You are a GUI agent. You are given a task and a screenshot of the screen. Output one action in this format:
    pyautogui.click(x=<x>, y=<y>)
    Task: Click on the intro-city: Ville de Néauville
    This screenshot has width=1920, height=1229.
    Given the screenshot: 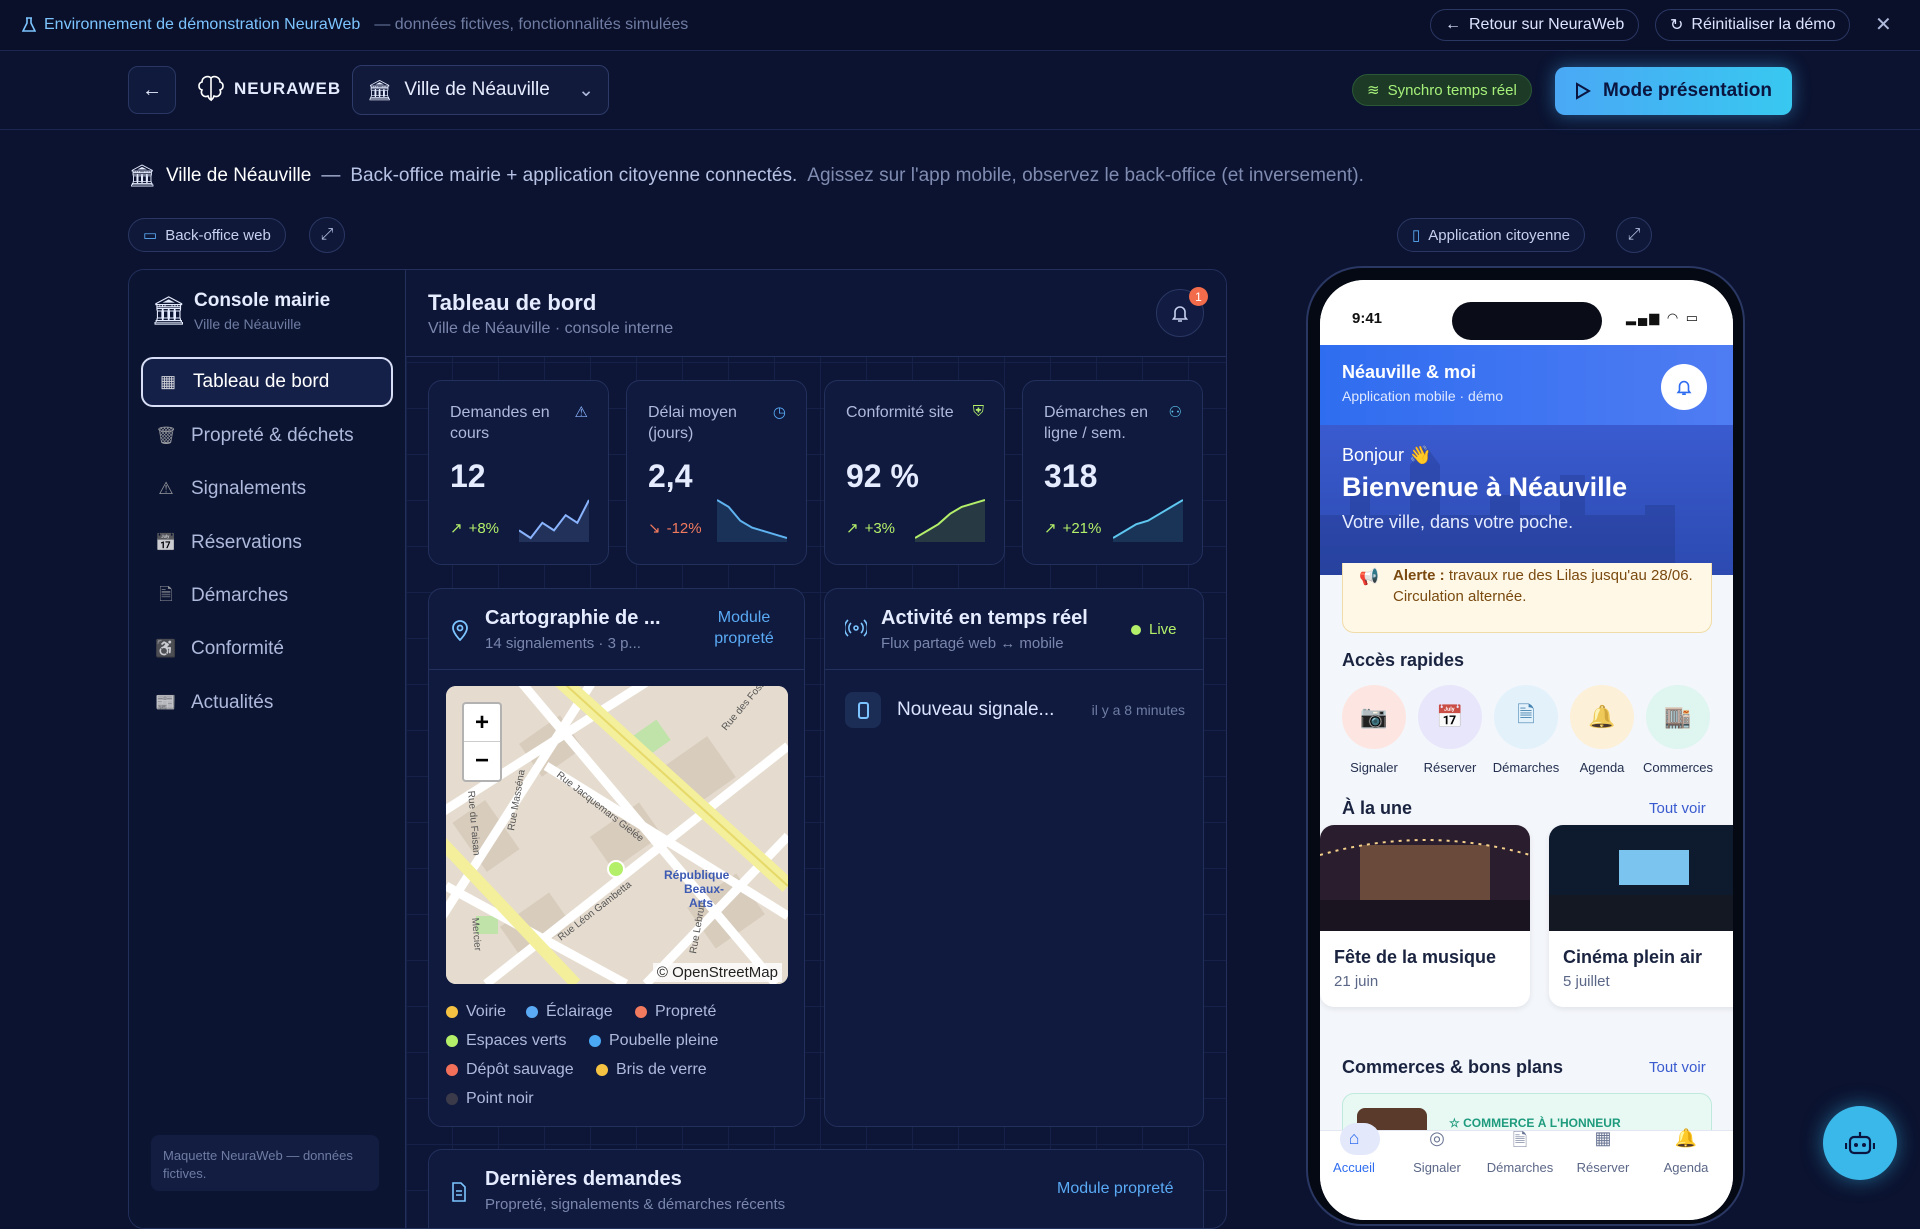 What is the action you would take?
    pyautogui.click(x=238, y=175)
    